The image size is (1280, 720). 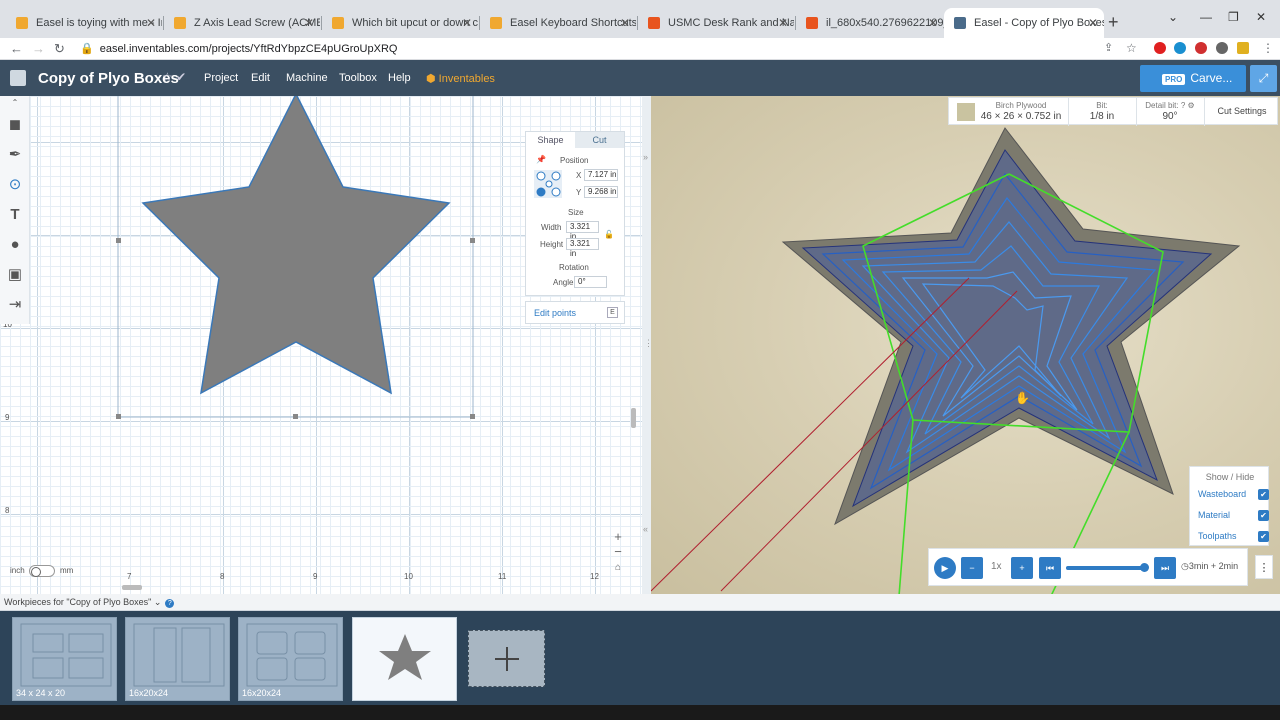 What do you see at coordinates (1263, 78) in the screenshot?
I see `expand-icon: ⤢` at bounding box center [1263, 78].